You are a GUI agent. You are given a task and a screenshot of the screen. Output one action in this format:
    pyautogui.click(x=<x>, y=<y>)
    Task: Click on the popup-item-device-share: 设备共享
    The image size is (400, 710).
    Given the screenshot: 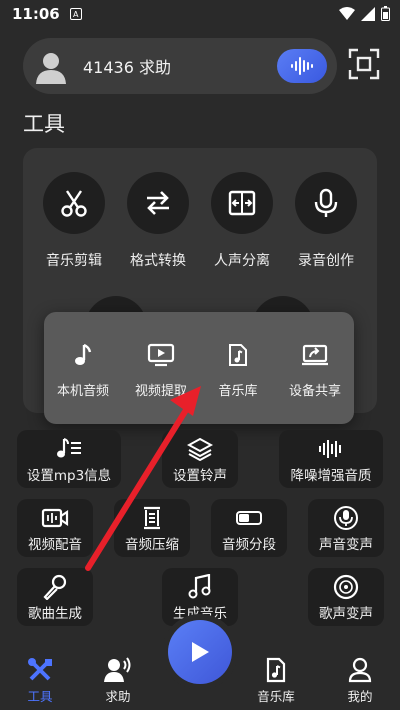 What is the action you would take?
    pyautogui.click(x=315, y=370)
    